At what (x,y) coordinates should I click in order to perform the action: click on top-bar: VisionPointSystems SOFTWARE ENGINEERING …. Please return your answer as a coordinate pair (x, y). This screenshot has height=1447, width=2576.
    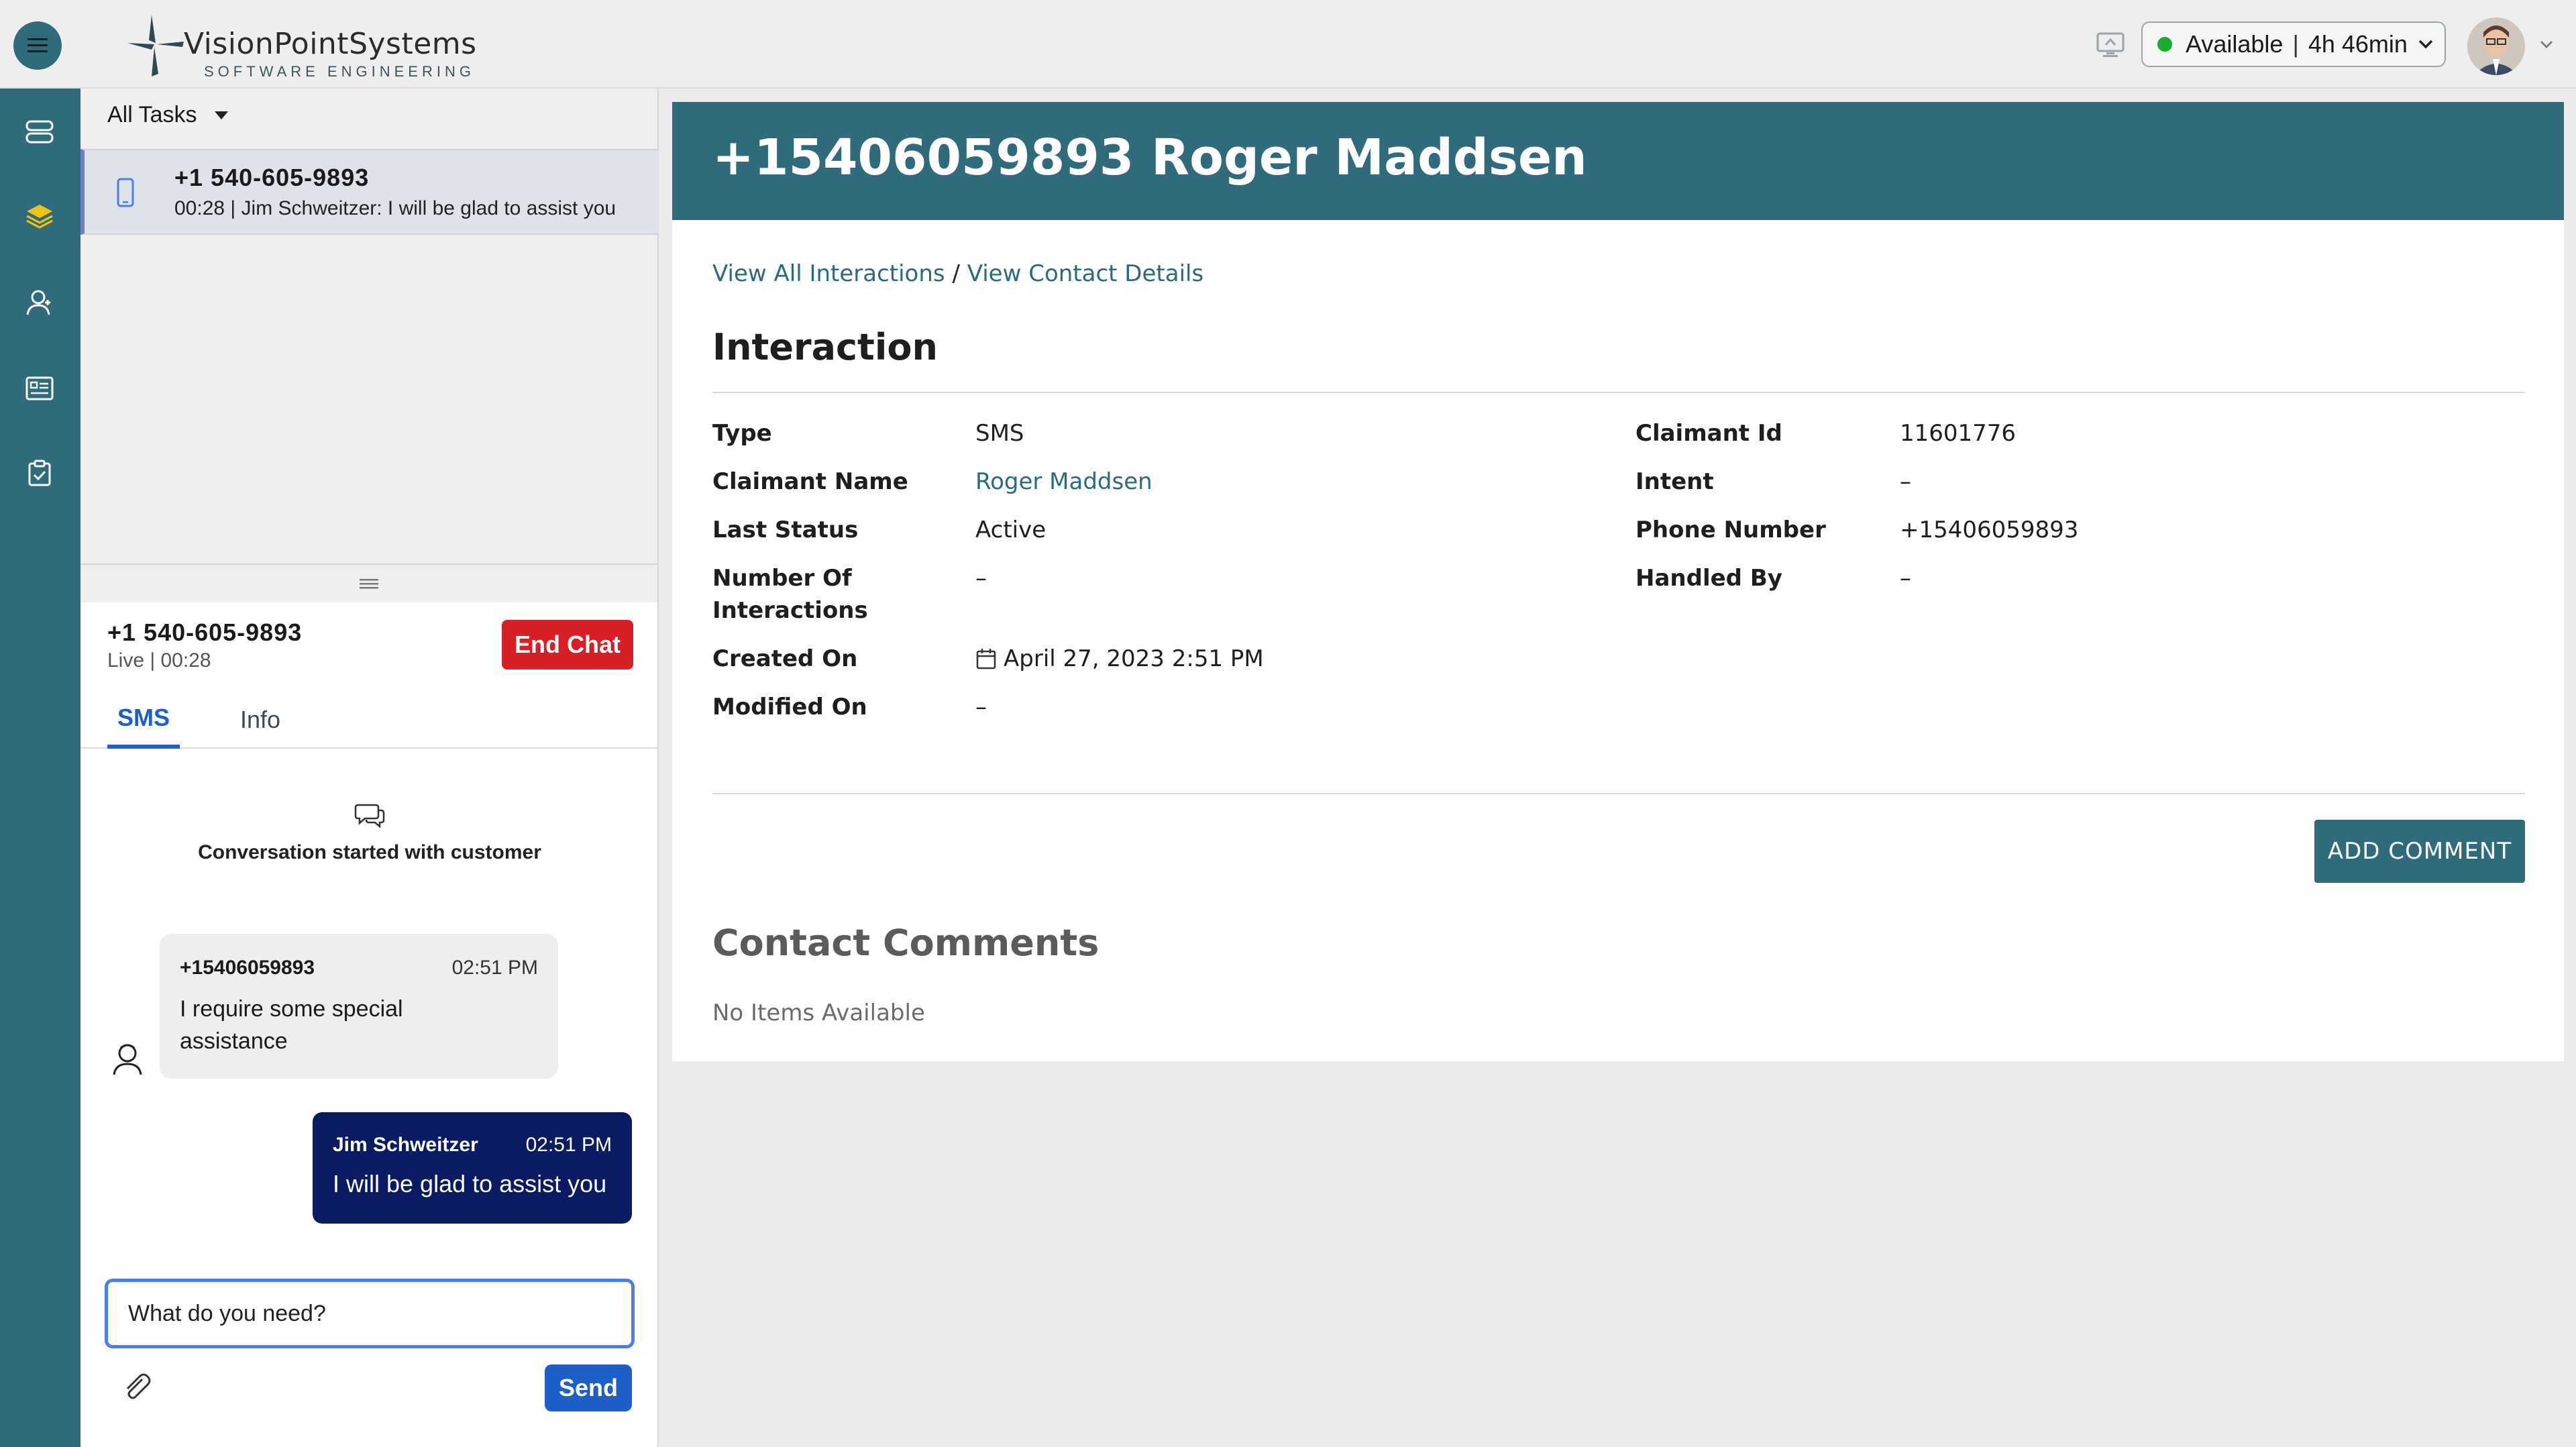
    Looking at the image, I should click on (1288, 44).